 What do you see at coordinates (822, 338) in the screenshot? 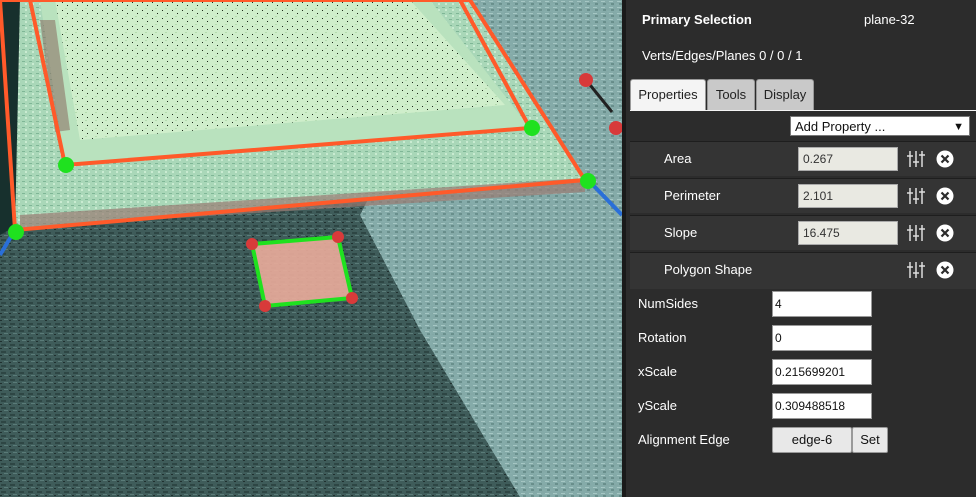
I see `rotation-input` at bounding box center [822, 338].